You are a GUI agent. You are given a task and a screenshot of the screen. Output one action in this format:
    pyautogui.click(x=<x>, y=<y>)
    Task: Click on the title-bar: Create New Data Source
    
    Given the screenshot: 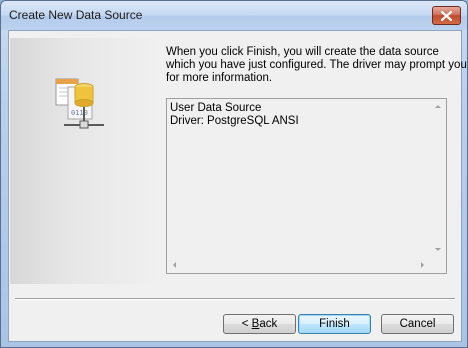 What is the action you would take?
    pyautogui.click(x=234, y=15)
    